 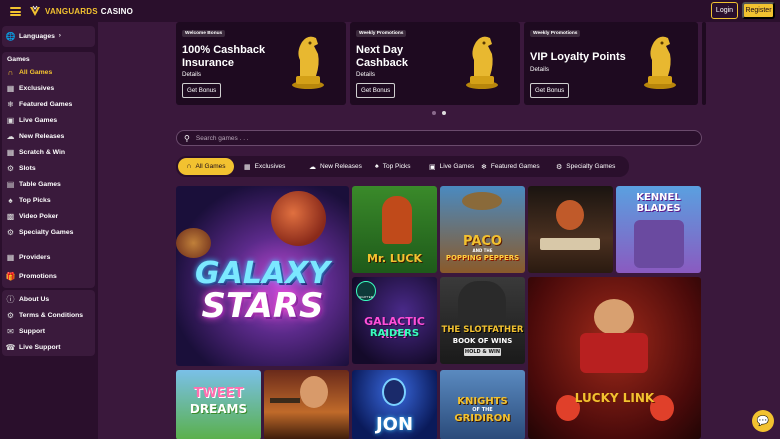 I want to click on game-title: TWEET, so click(x=218, y=393).